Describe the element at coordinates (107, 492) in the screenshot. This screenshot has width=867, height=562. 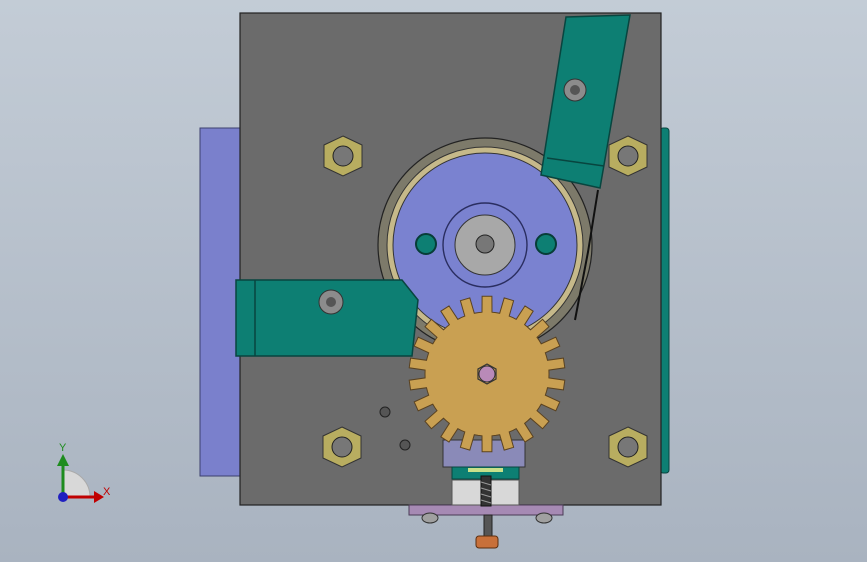
I see `triad-x-axis-label: X` at that location.